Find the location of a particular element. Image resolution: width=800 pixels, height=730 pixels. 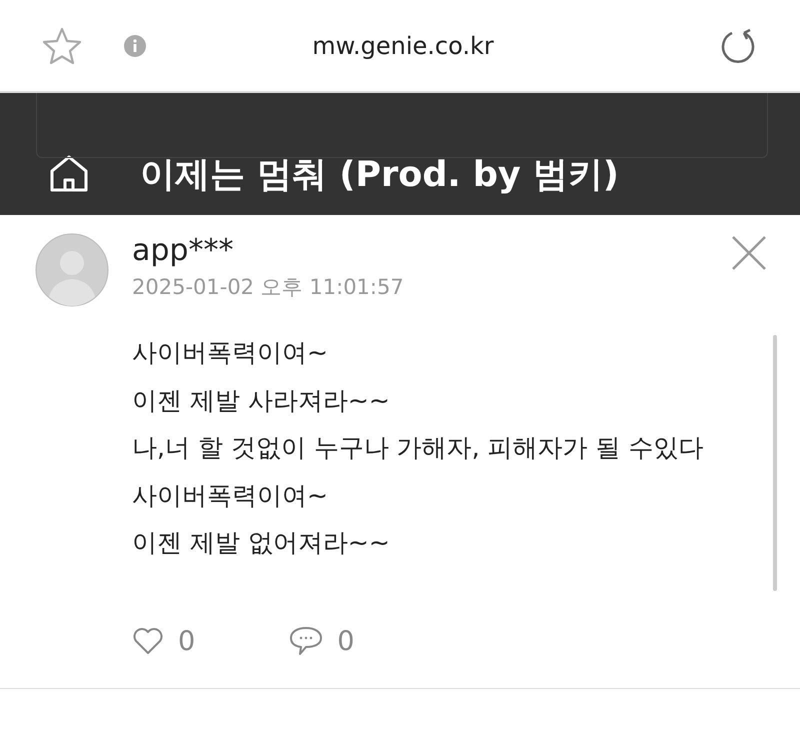

reload-icon is located at coordinates (738, 46).